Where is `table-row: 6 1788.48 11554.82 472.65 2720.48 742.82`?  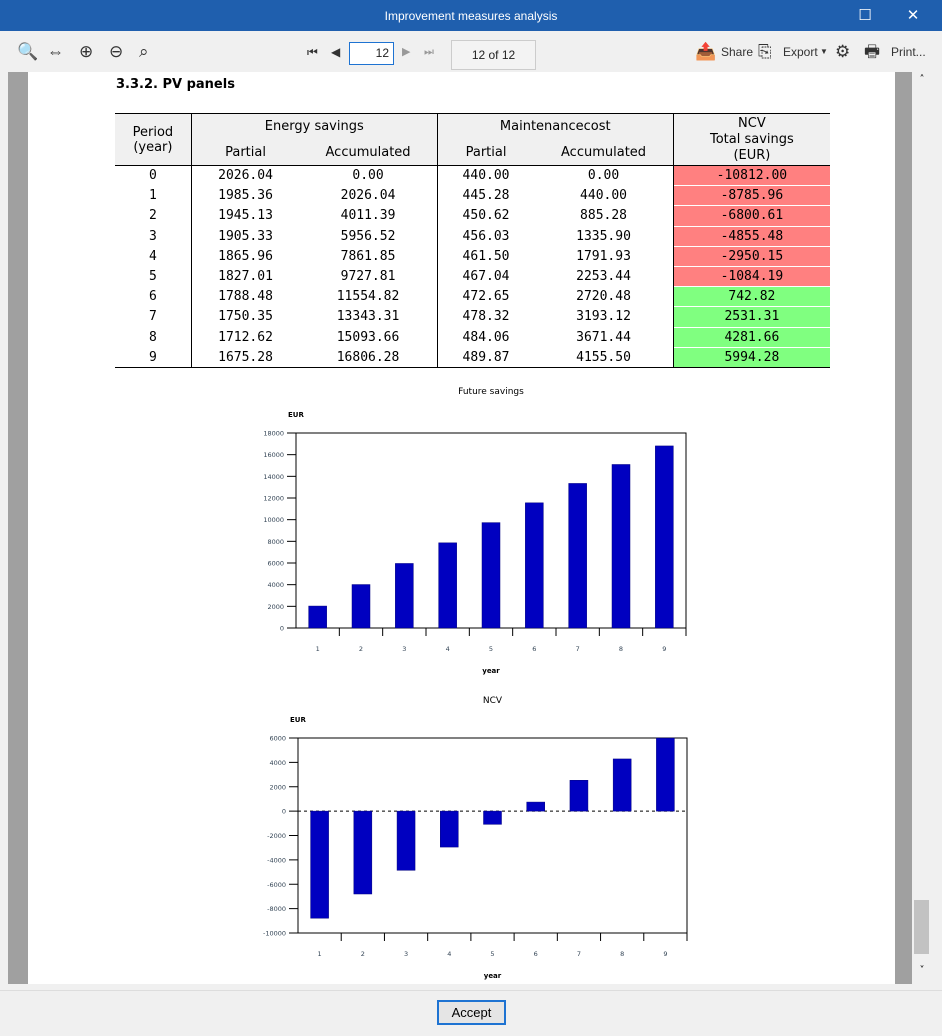 table-row: 6 1788.48 11554.82 472.65 2720.48 742.82 is located at coordinates (472, 297).